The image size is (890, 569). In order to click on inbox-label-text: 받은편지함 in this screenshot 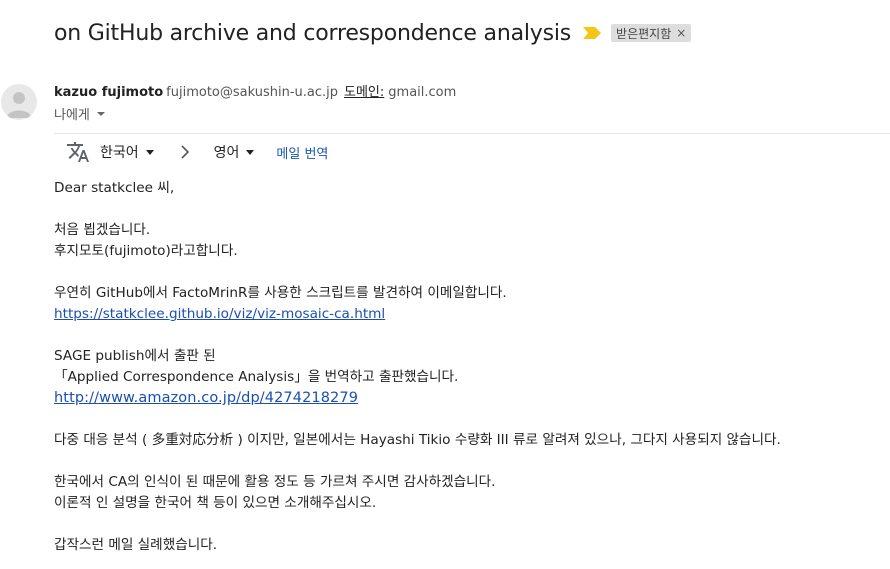, I will do `click(644, 33)`.